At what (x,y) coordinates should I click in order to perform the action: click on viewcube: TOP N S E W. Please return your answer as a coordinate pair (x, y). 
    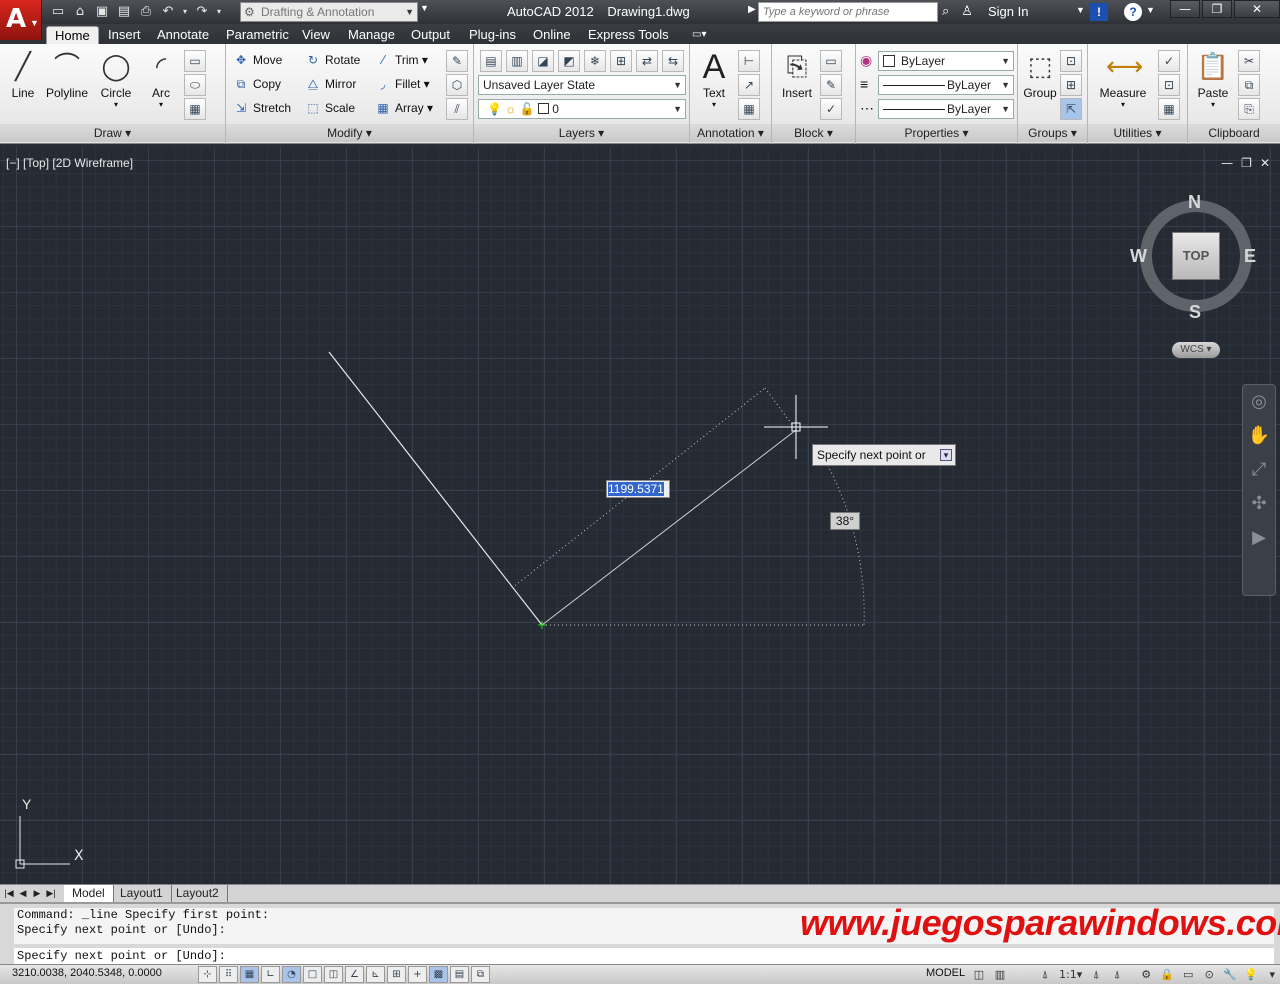
    Looking at the image, I should click on (1194, 257).